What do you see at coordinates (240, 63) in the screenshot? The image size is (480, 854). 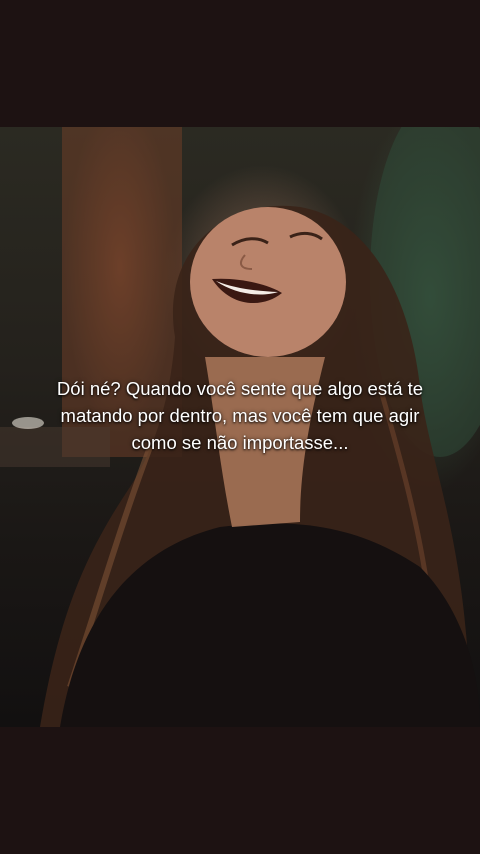 I see `letterbox-top` at bounding box center [240, 63].